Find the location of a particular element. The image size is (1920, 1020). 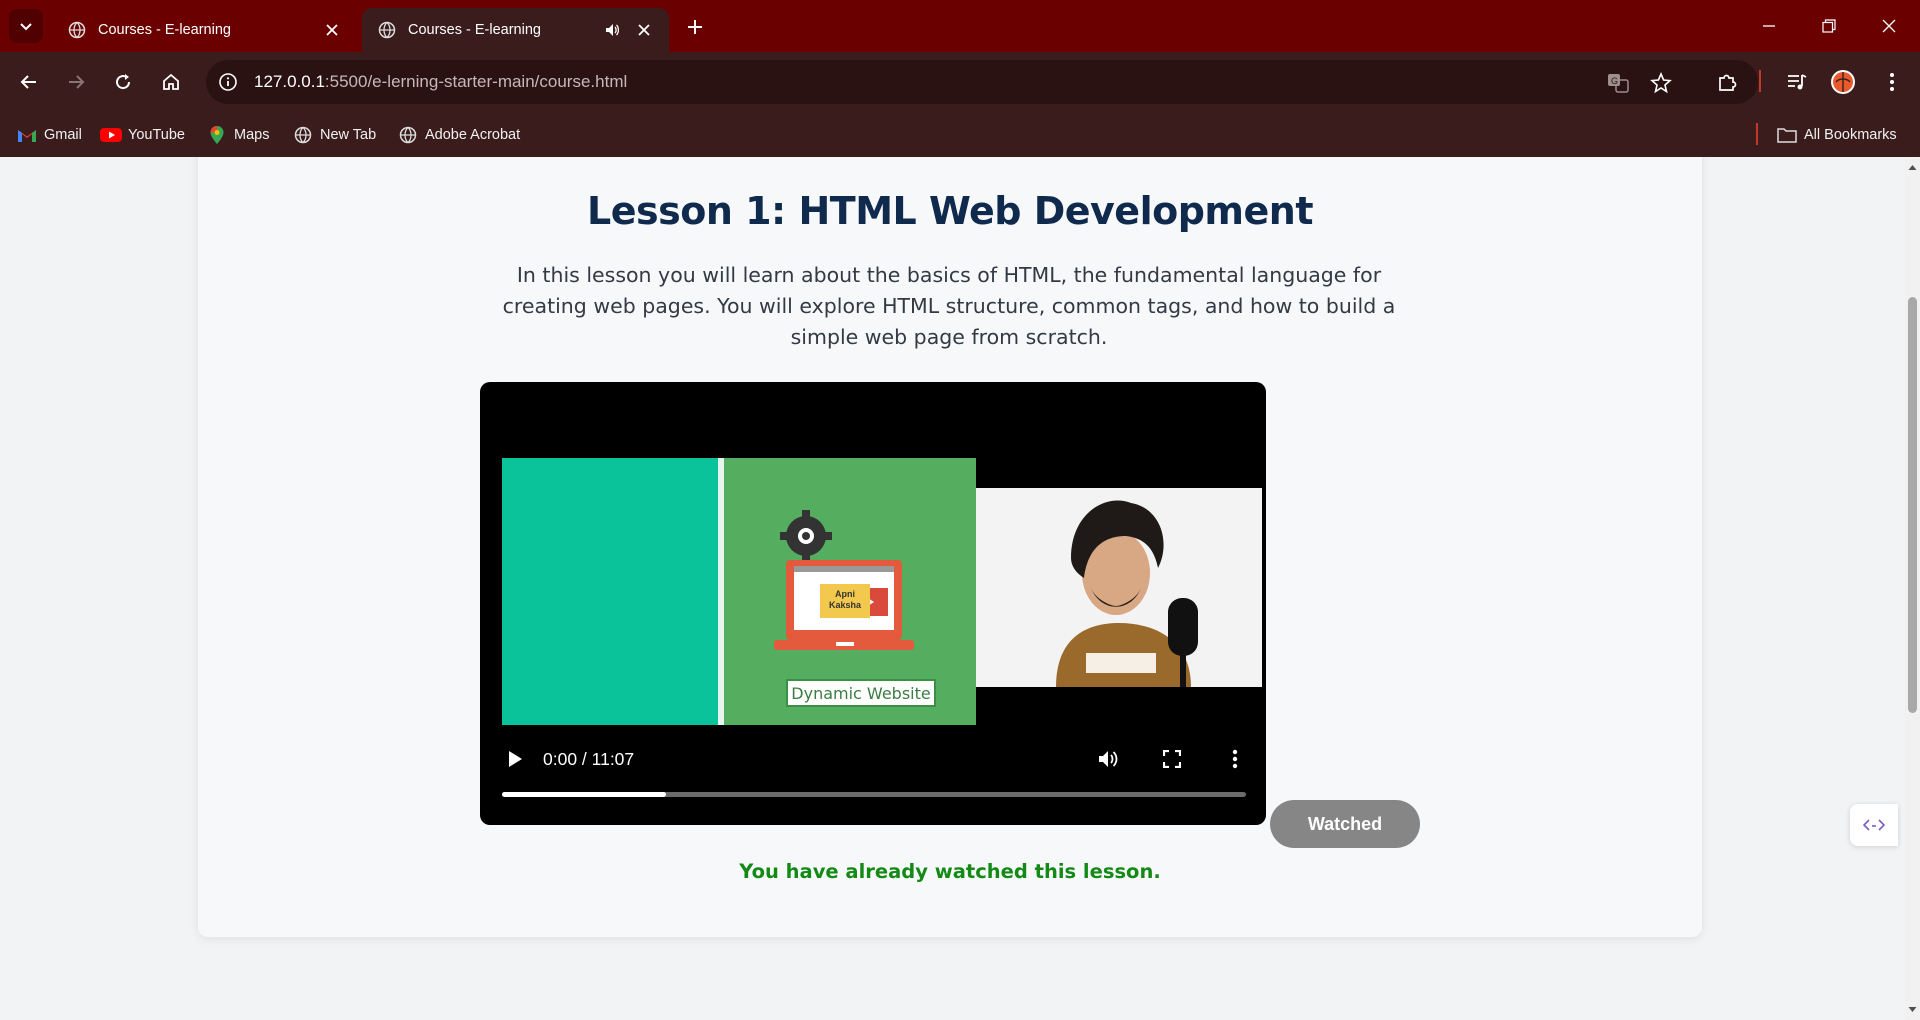

video-progress-bar is located at coordinates (874, 794).